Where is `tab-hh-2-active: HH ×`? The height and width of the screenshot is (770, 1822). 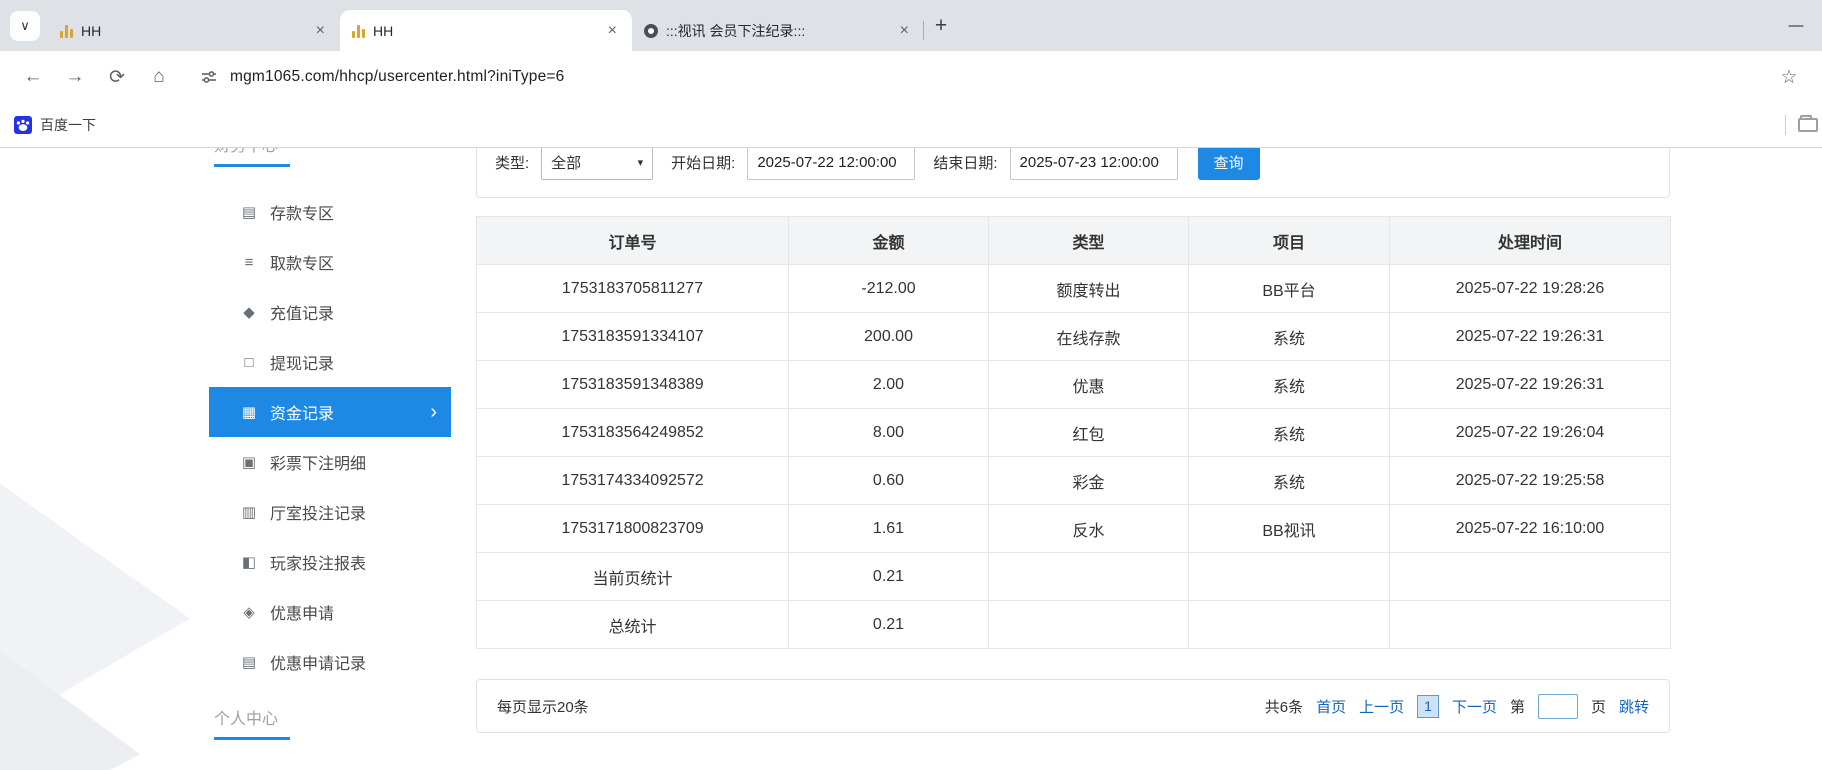
tab-hh-2-active: HH × is located at coordinates (486, 30).